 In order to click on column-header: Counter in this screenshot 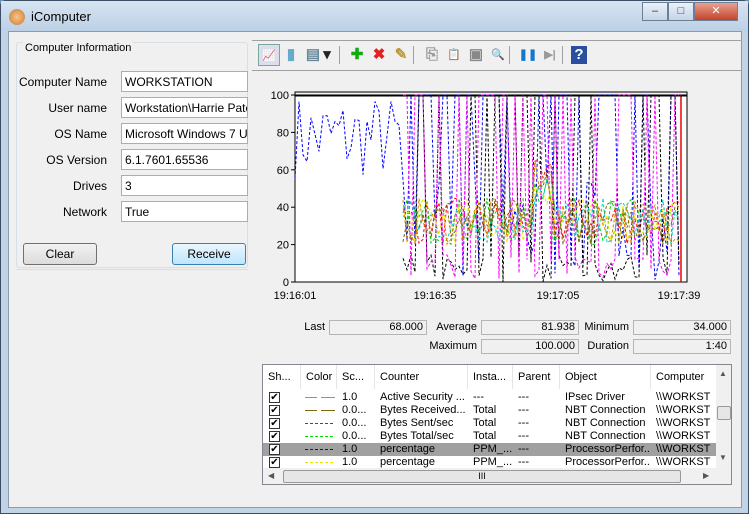, I will do `click(421, 377)`.